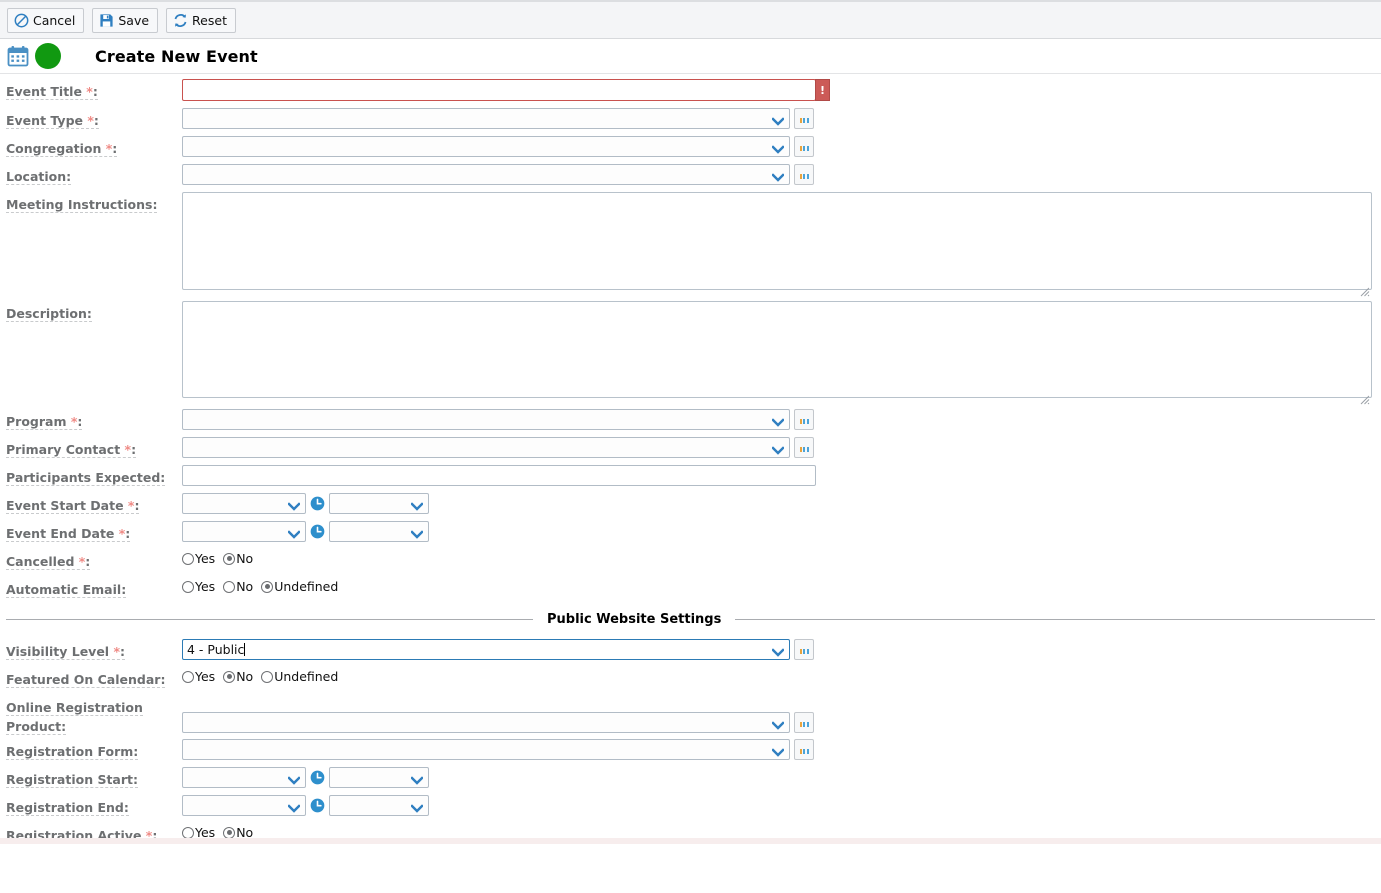  What do you see at coordinates (74, 717) in the screenshot?
I see `label-text: Online Registration Product:` at bounding box center [74, 717].